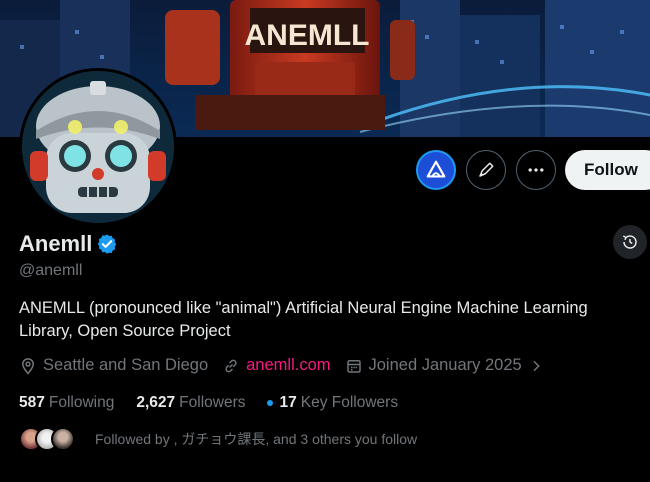 The image size is (650, 482). I want to click on followers-stat: 2,627 Followers, so click(190, 403).